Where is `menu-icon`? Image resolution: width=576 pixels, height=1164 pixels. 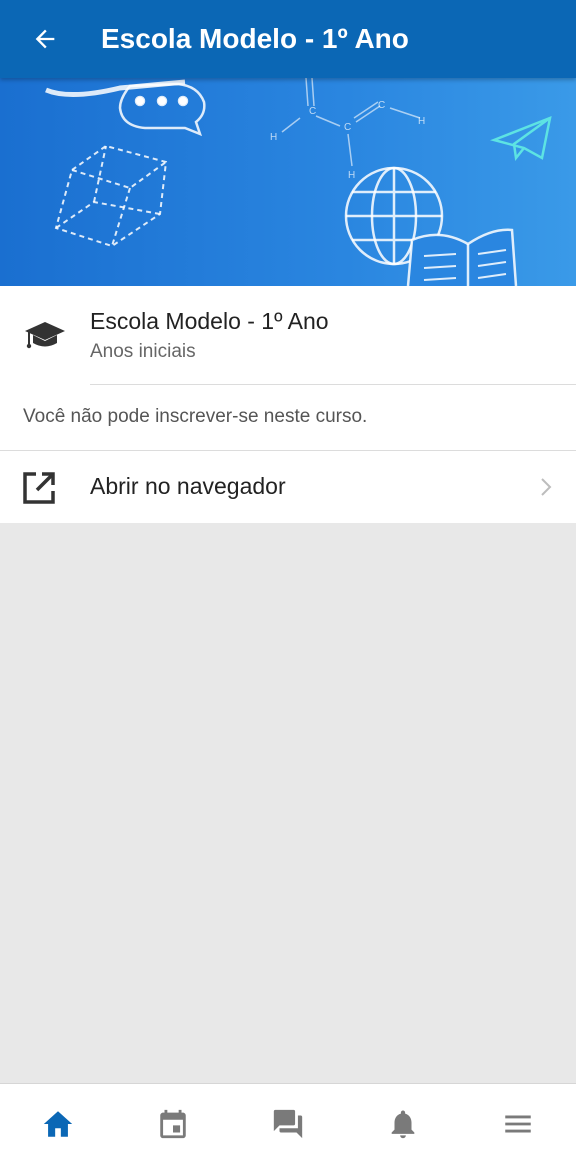 menu-icon is located at coordinates (518, 1124).